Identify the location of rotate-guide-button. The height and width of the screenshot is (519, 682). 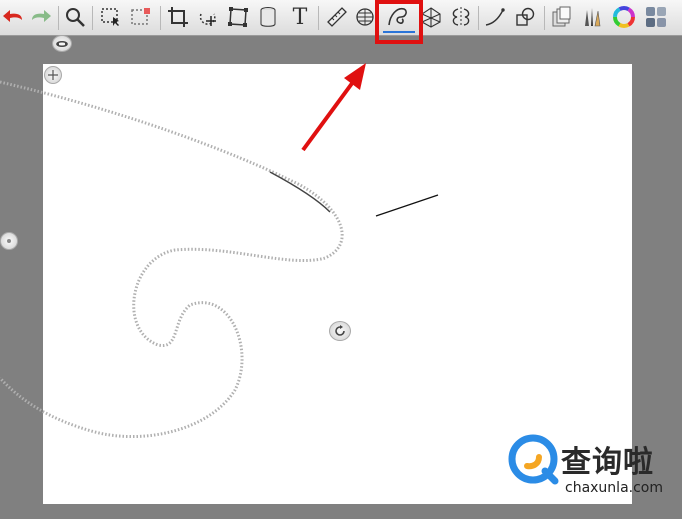
(62, 43).